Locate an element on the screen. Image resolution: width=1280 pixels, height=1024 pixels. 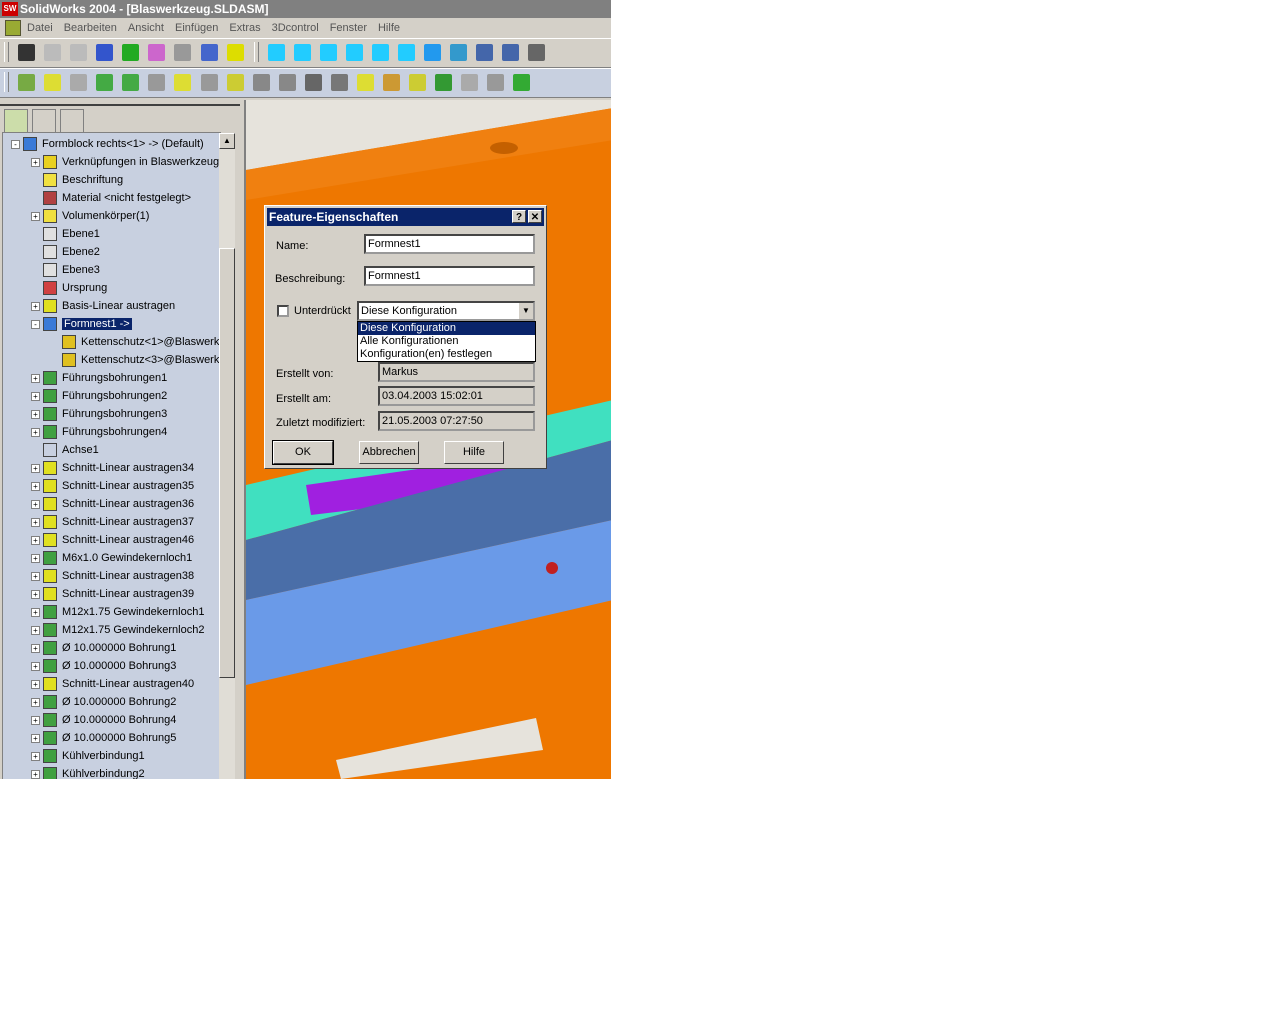
view-right-icon is located at coordinates (354, 52).